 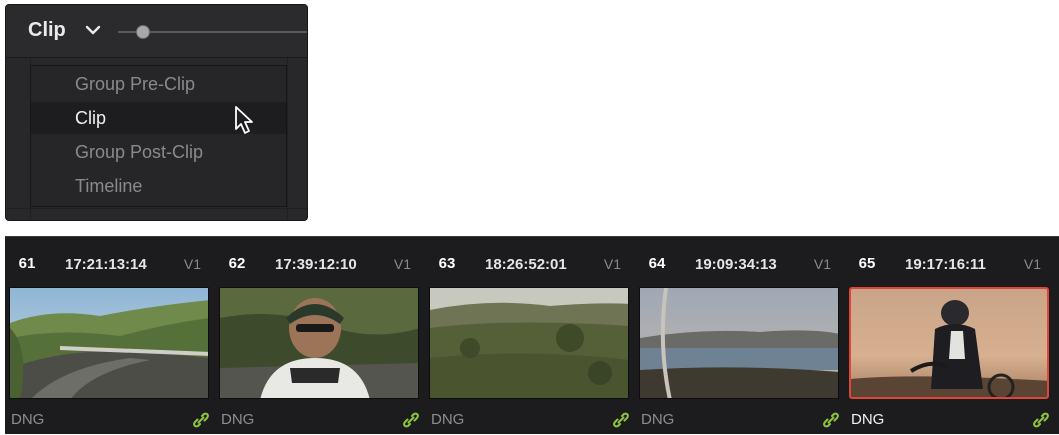 I want to click on clip-header: 64 19:09:34:13 V1, so click(x=740, y=262).